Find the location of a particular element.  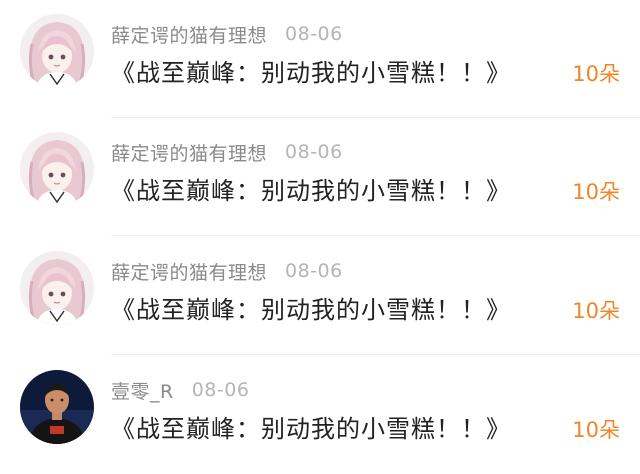

man-photo-avatar-icon is located at coordinates (57, 407).